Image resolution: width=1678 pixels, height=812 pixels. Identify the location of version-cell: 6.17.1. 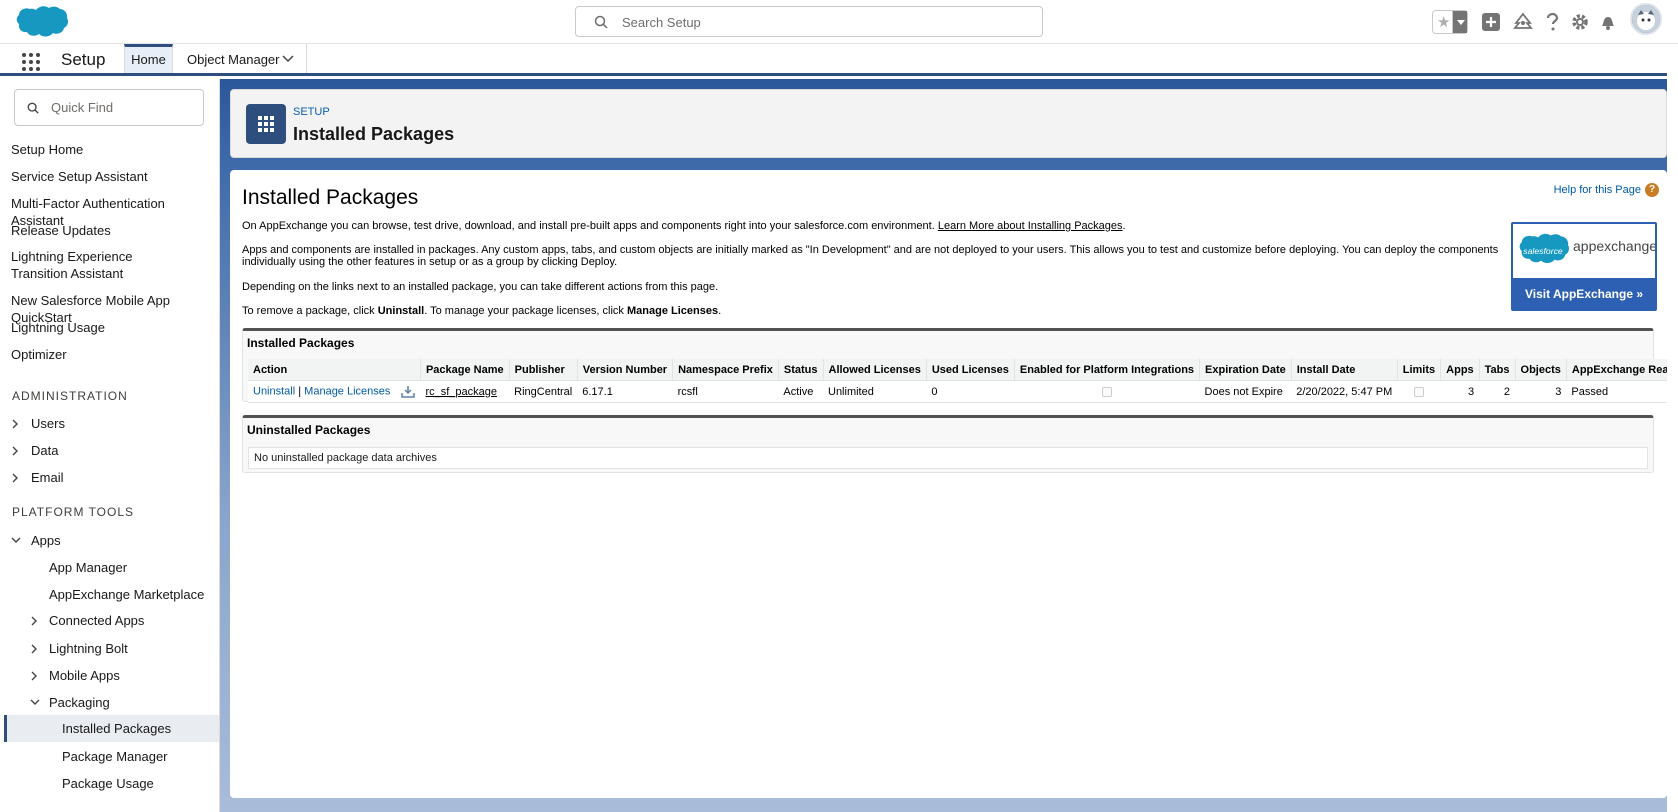
(625, 391).